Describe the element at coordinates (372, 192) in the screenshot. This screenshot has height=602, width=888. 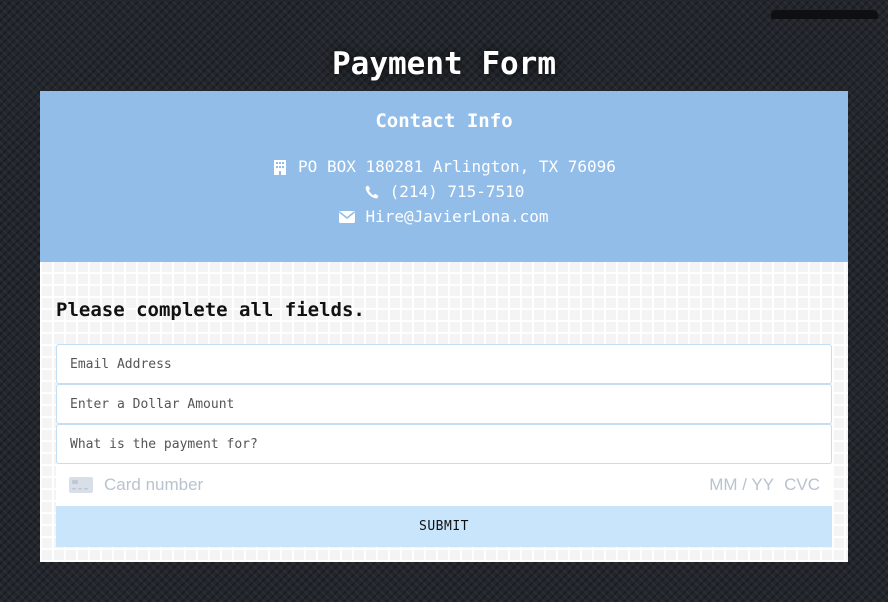
I see `phone-icon` at that location.